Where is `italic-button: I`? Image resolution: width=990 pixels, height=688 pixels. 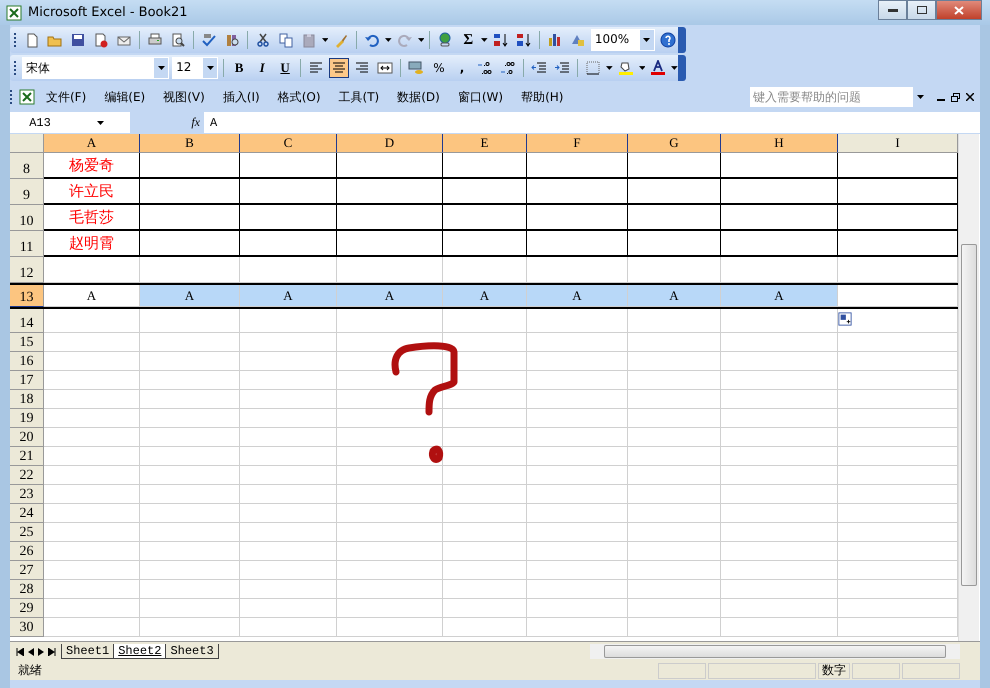 italic-button: I is located at coordinates (262, 68).